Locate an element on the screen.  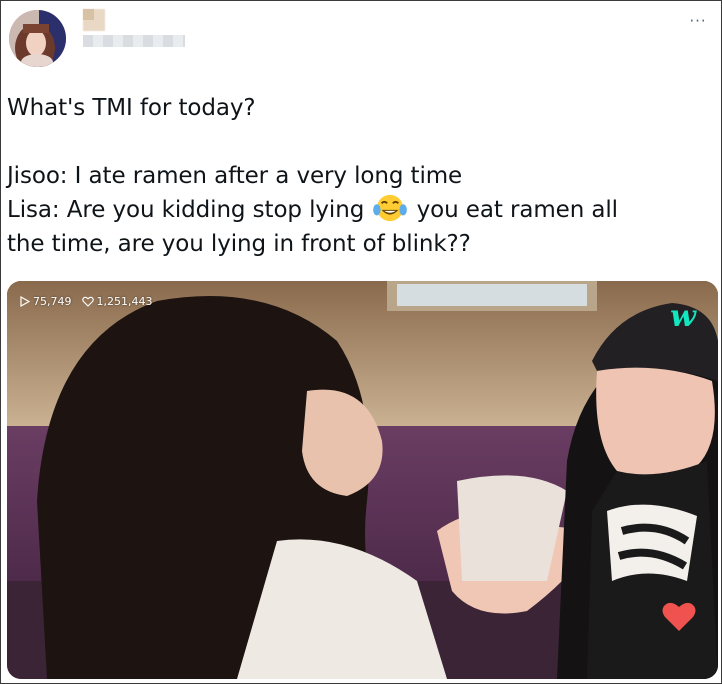
heart-outline-icon is located at coordinates (87, 301).